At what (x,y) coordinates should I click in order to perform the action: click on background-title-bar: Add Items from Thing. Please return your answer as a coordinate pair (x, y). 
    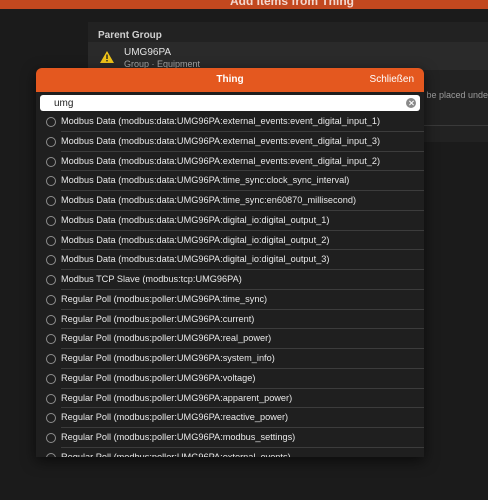
    Looking at the image, I should click on (244, 4).